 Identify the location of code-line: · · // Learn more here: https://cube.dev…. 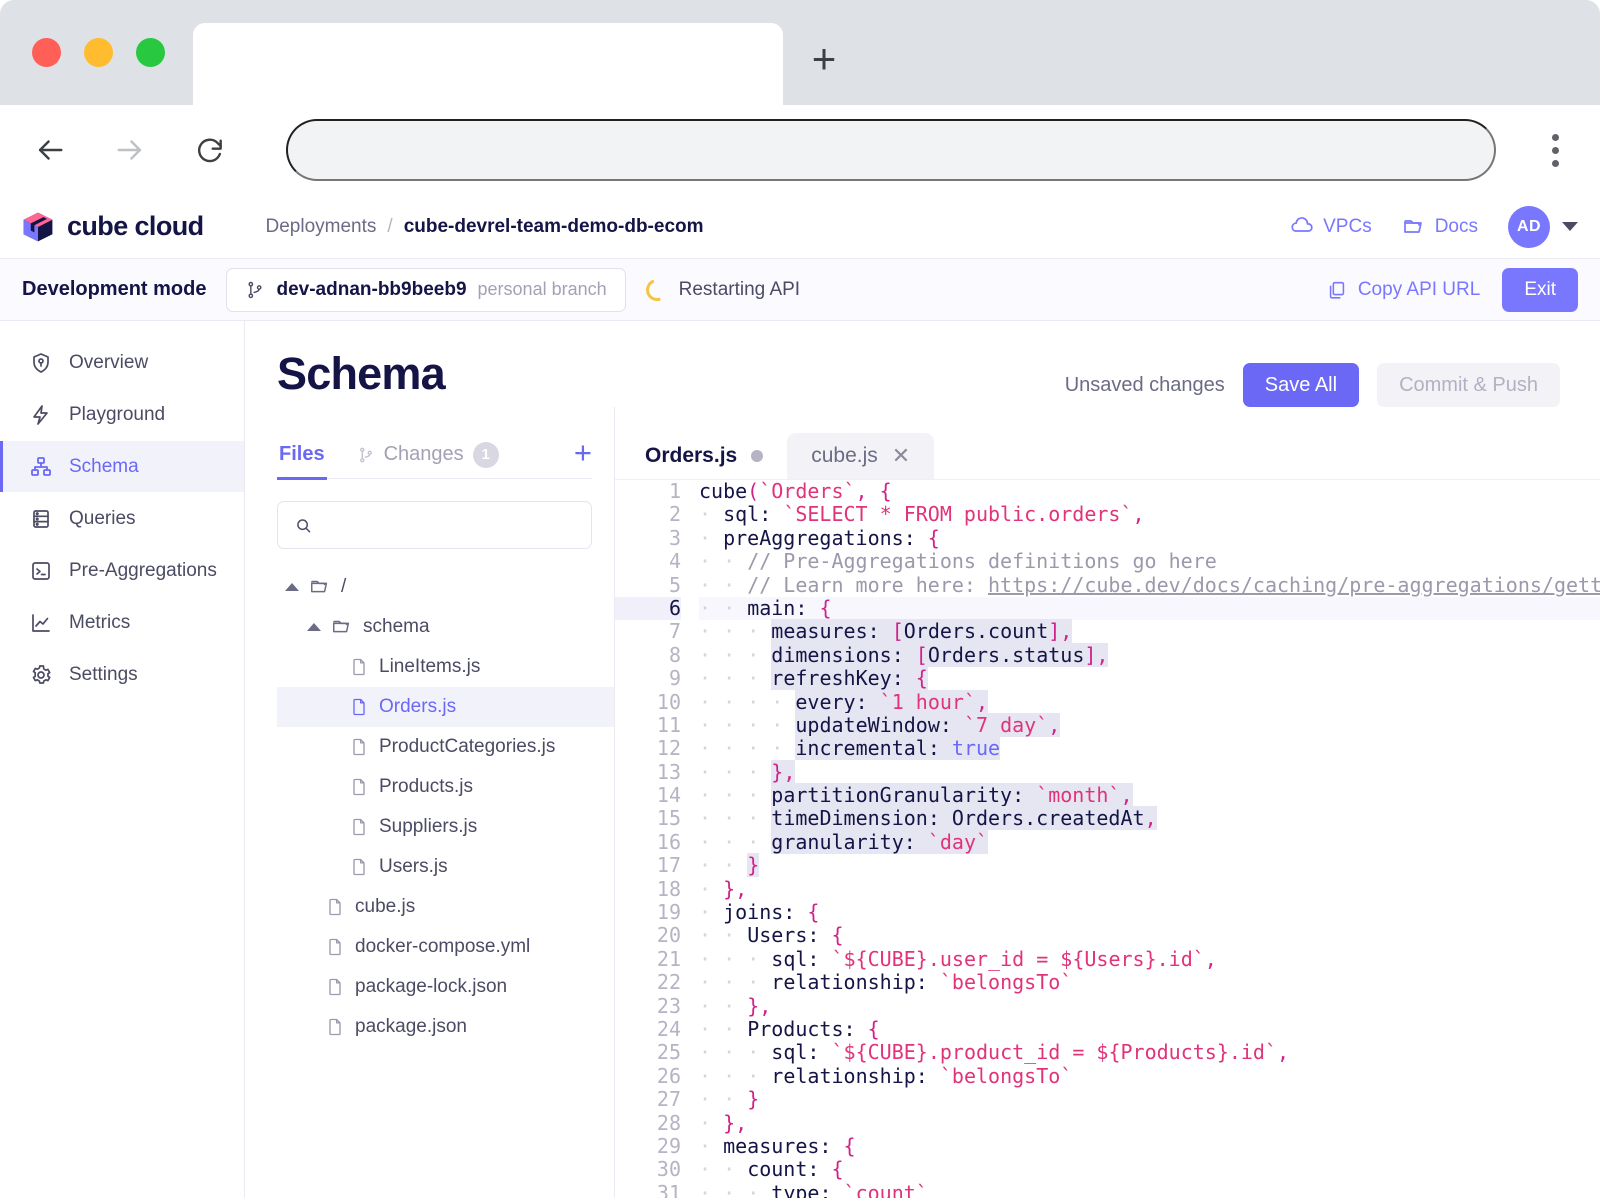
(1149, 585).